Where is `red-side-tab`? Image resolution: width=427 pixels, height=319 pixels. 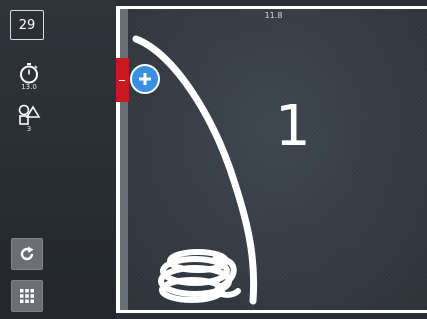
red-side-tab is located at coordinates (122, 80).